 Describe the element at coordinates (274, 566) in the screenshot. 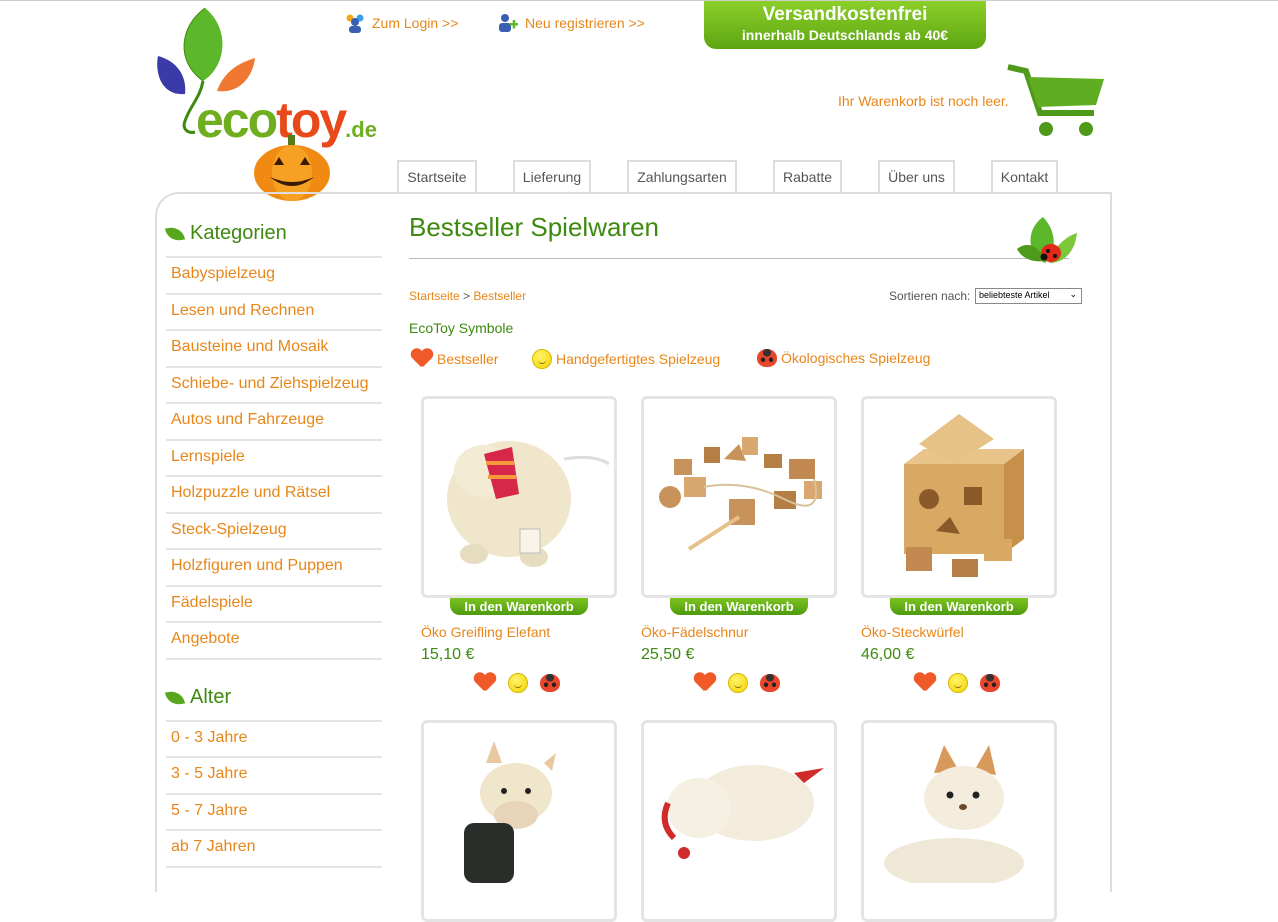

I see `sidebar-item-holzfiguren: Holzfiguren und Puppen` at that location.